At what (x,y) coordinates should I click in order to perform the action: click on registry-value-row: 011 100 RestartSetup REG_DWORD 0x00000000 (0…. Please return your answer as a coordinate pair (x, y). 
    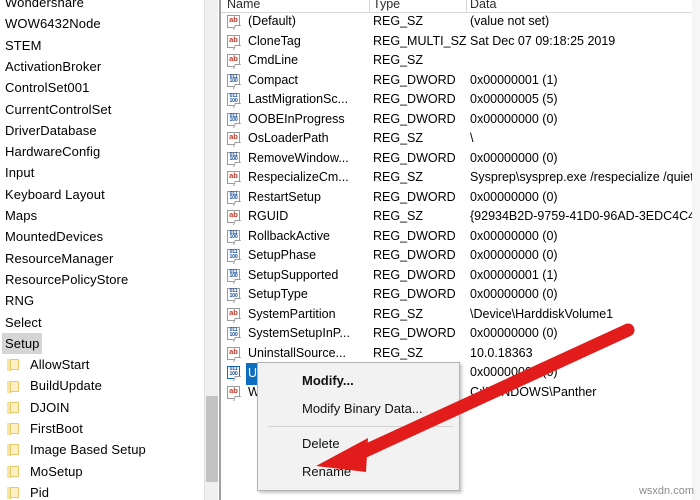
    Looking at the image, I should click on (460, 198).